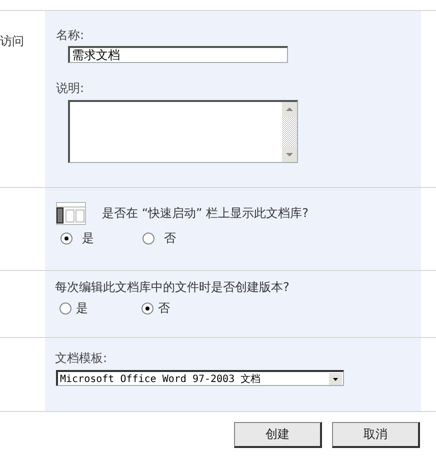 Image resolution: width=436 pixels, height=476 pixels. I want to click on name-field: 需求文档, so click(178, 54).